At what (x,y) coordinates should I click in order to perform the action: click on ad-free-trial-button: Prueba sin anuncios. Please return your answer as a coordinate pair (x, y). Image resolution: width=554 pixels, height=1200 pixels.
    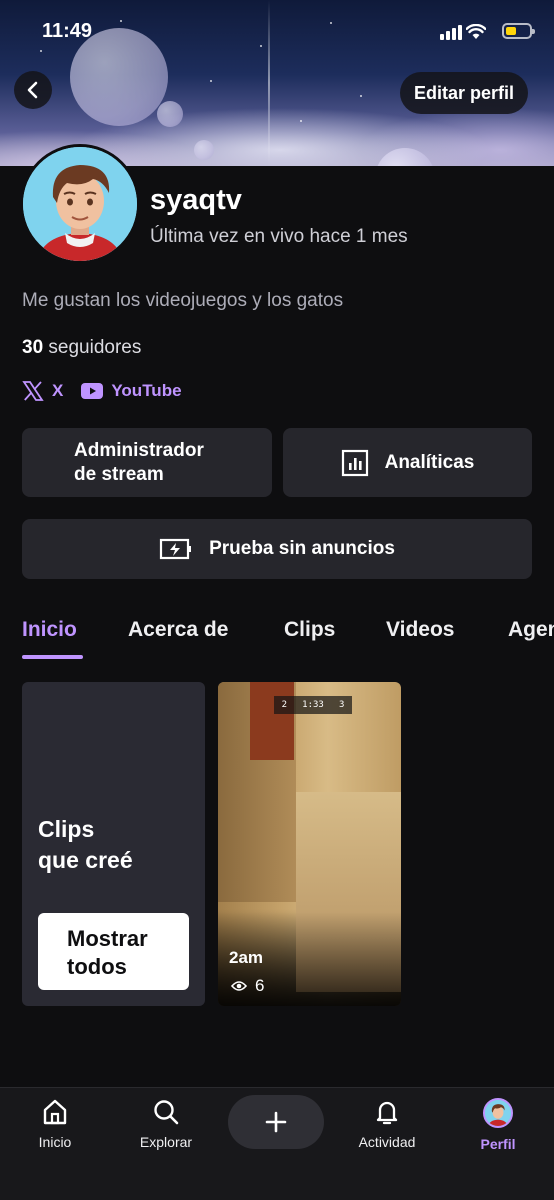
    Looking at the image, I should click on (277, 549).